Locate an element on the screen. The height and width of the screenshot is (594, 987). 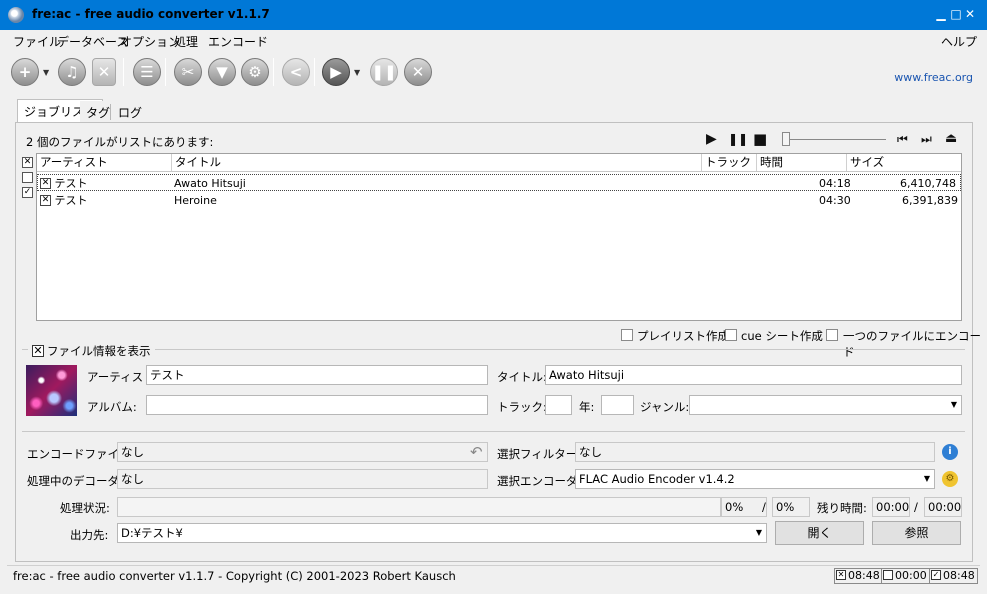
playlist-checkbox is located at coordinates (627, 335).